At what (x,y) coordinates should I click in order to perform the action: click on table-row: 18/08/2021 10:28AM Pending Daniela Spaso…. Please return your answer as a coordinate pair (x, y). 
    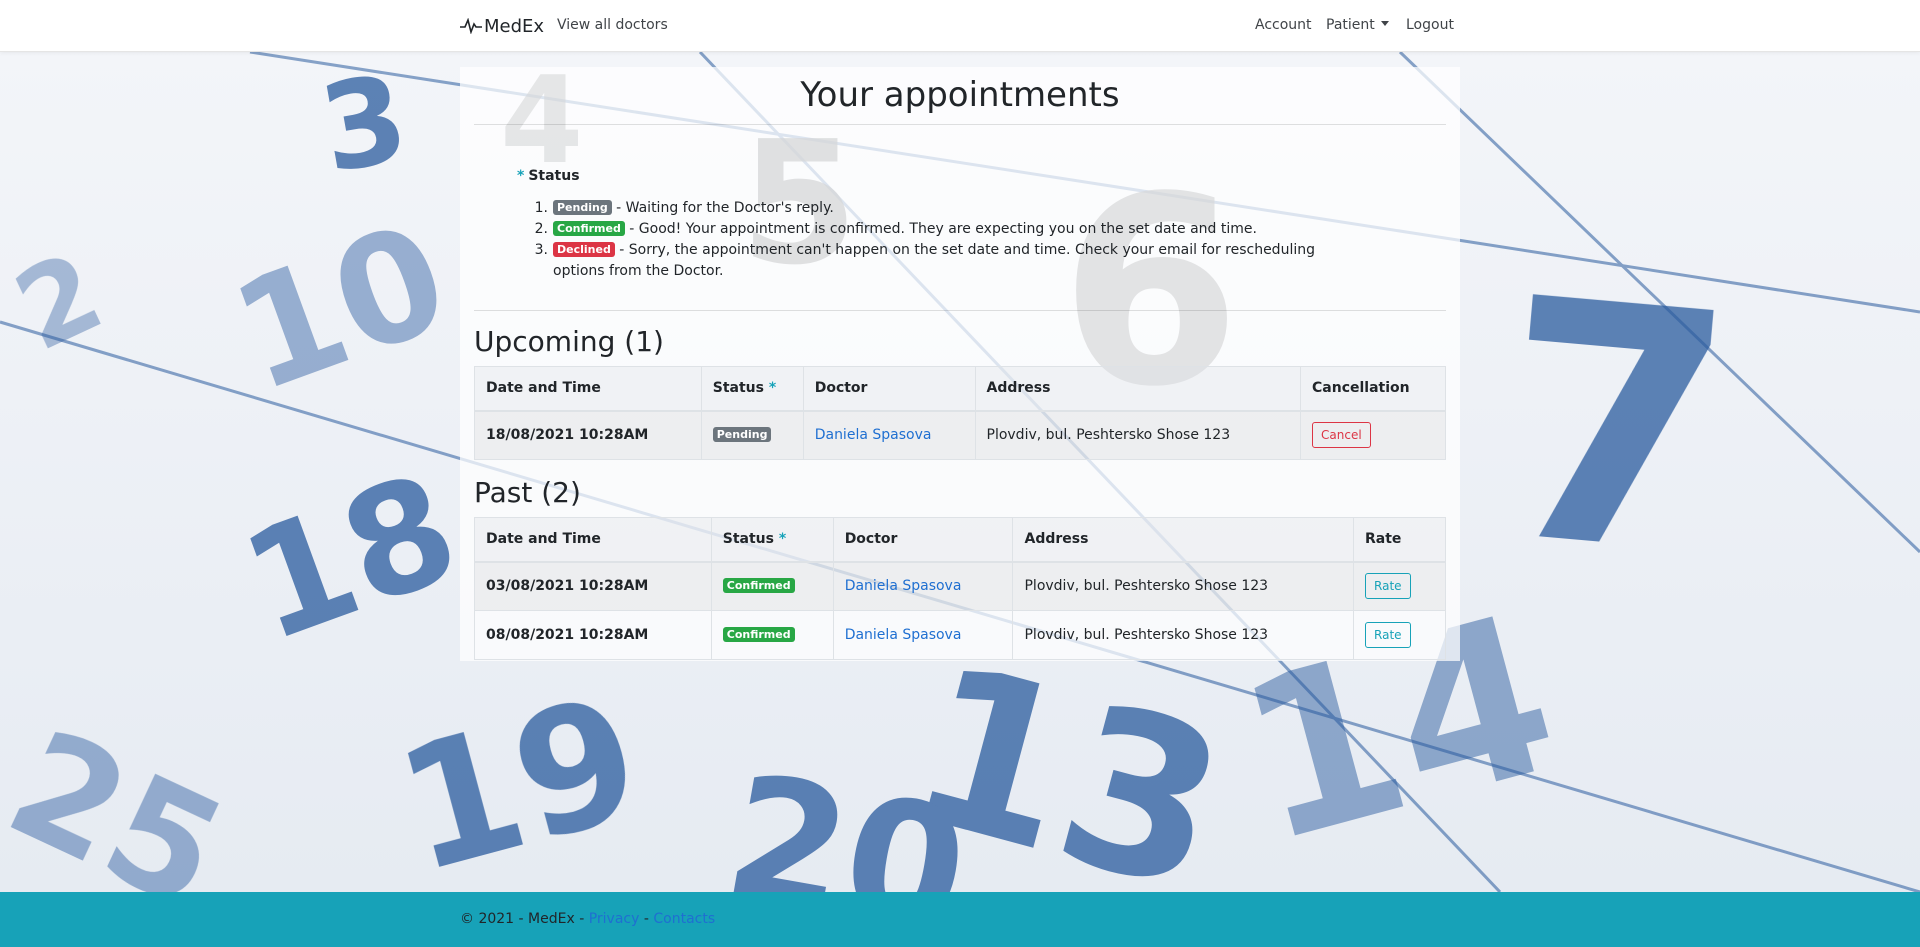
    Looking at the image, I should click on (960, 435).